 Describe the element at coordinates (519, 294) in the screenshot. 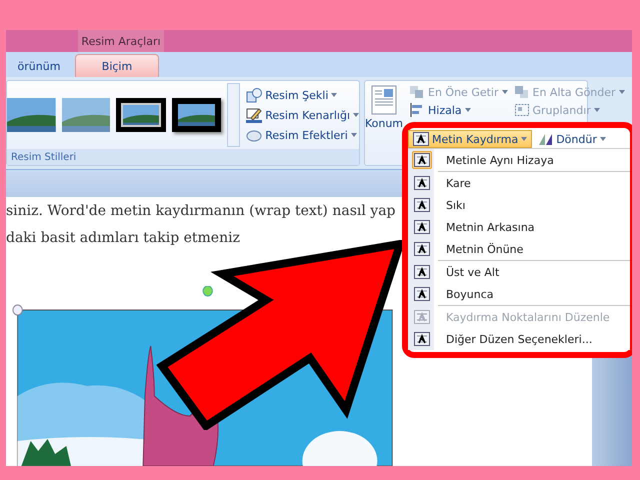

I see `menu-item: Boyunca` at that location.